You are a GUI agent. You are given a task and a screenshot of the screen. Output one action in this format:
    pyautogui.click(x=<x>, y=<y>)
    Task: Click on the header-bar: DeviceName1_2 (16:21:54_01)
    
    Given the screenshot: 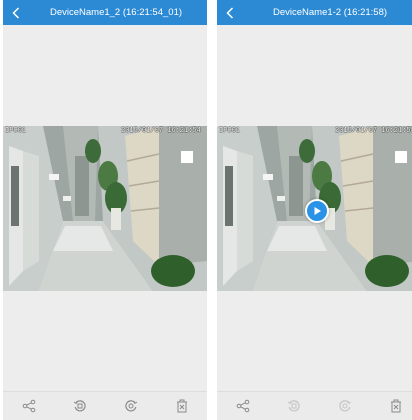 What is the action you would take?
    pyautogui.click(x=105, y=12)
    